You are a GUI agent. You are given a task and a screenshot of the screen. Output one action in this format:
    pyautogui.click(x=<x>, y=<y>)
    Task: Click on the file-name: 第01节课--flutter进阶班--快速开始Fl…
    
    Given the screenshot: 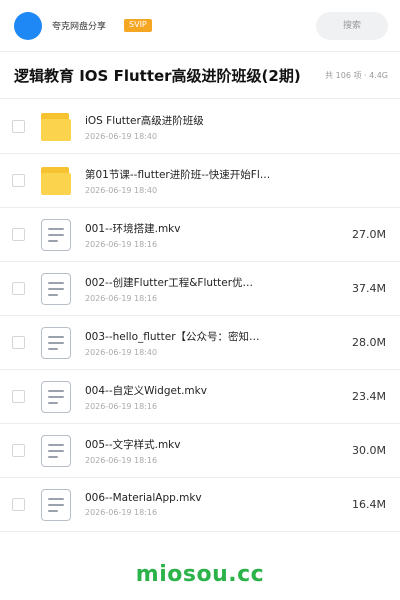 What is the action you would take?
    pyautogui.click(x=185, y=174)
    